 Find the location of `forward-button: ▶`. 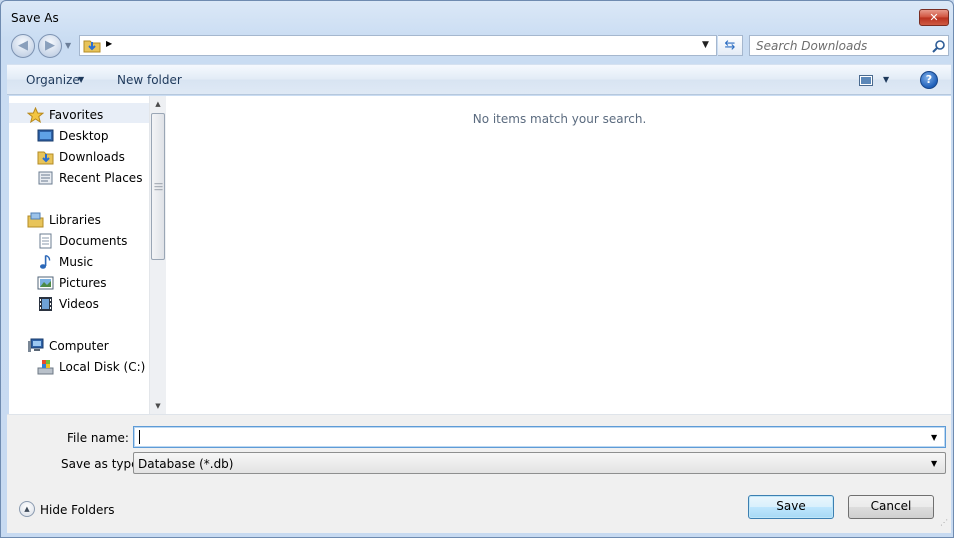

forward-button: ▶ is located at coordinates (50, 46).